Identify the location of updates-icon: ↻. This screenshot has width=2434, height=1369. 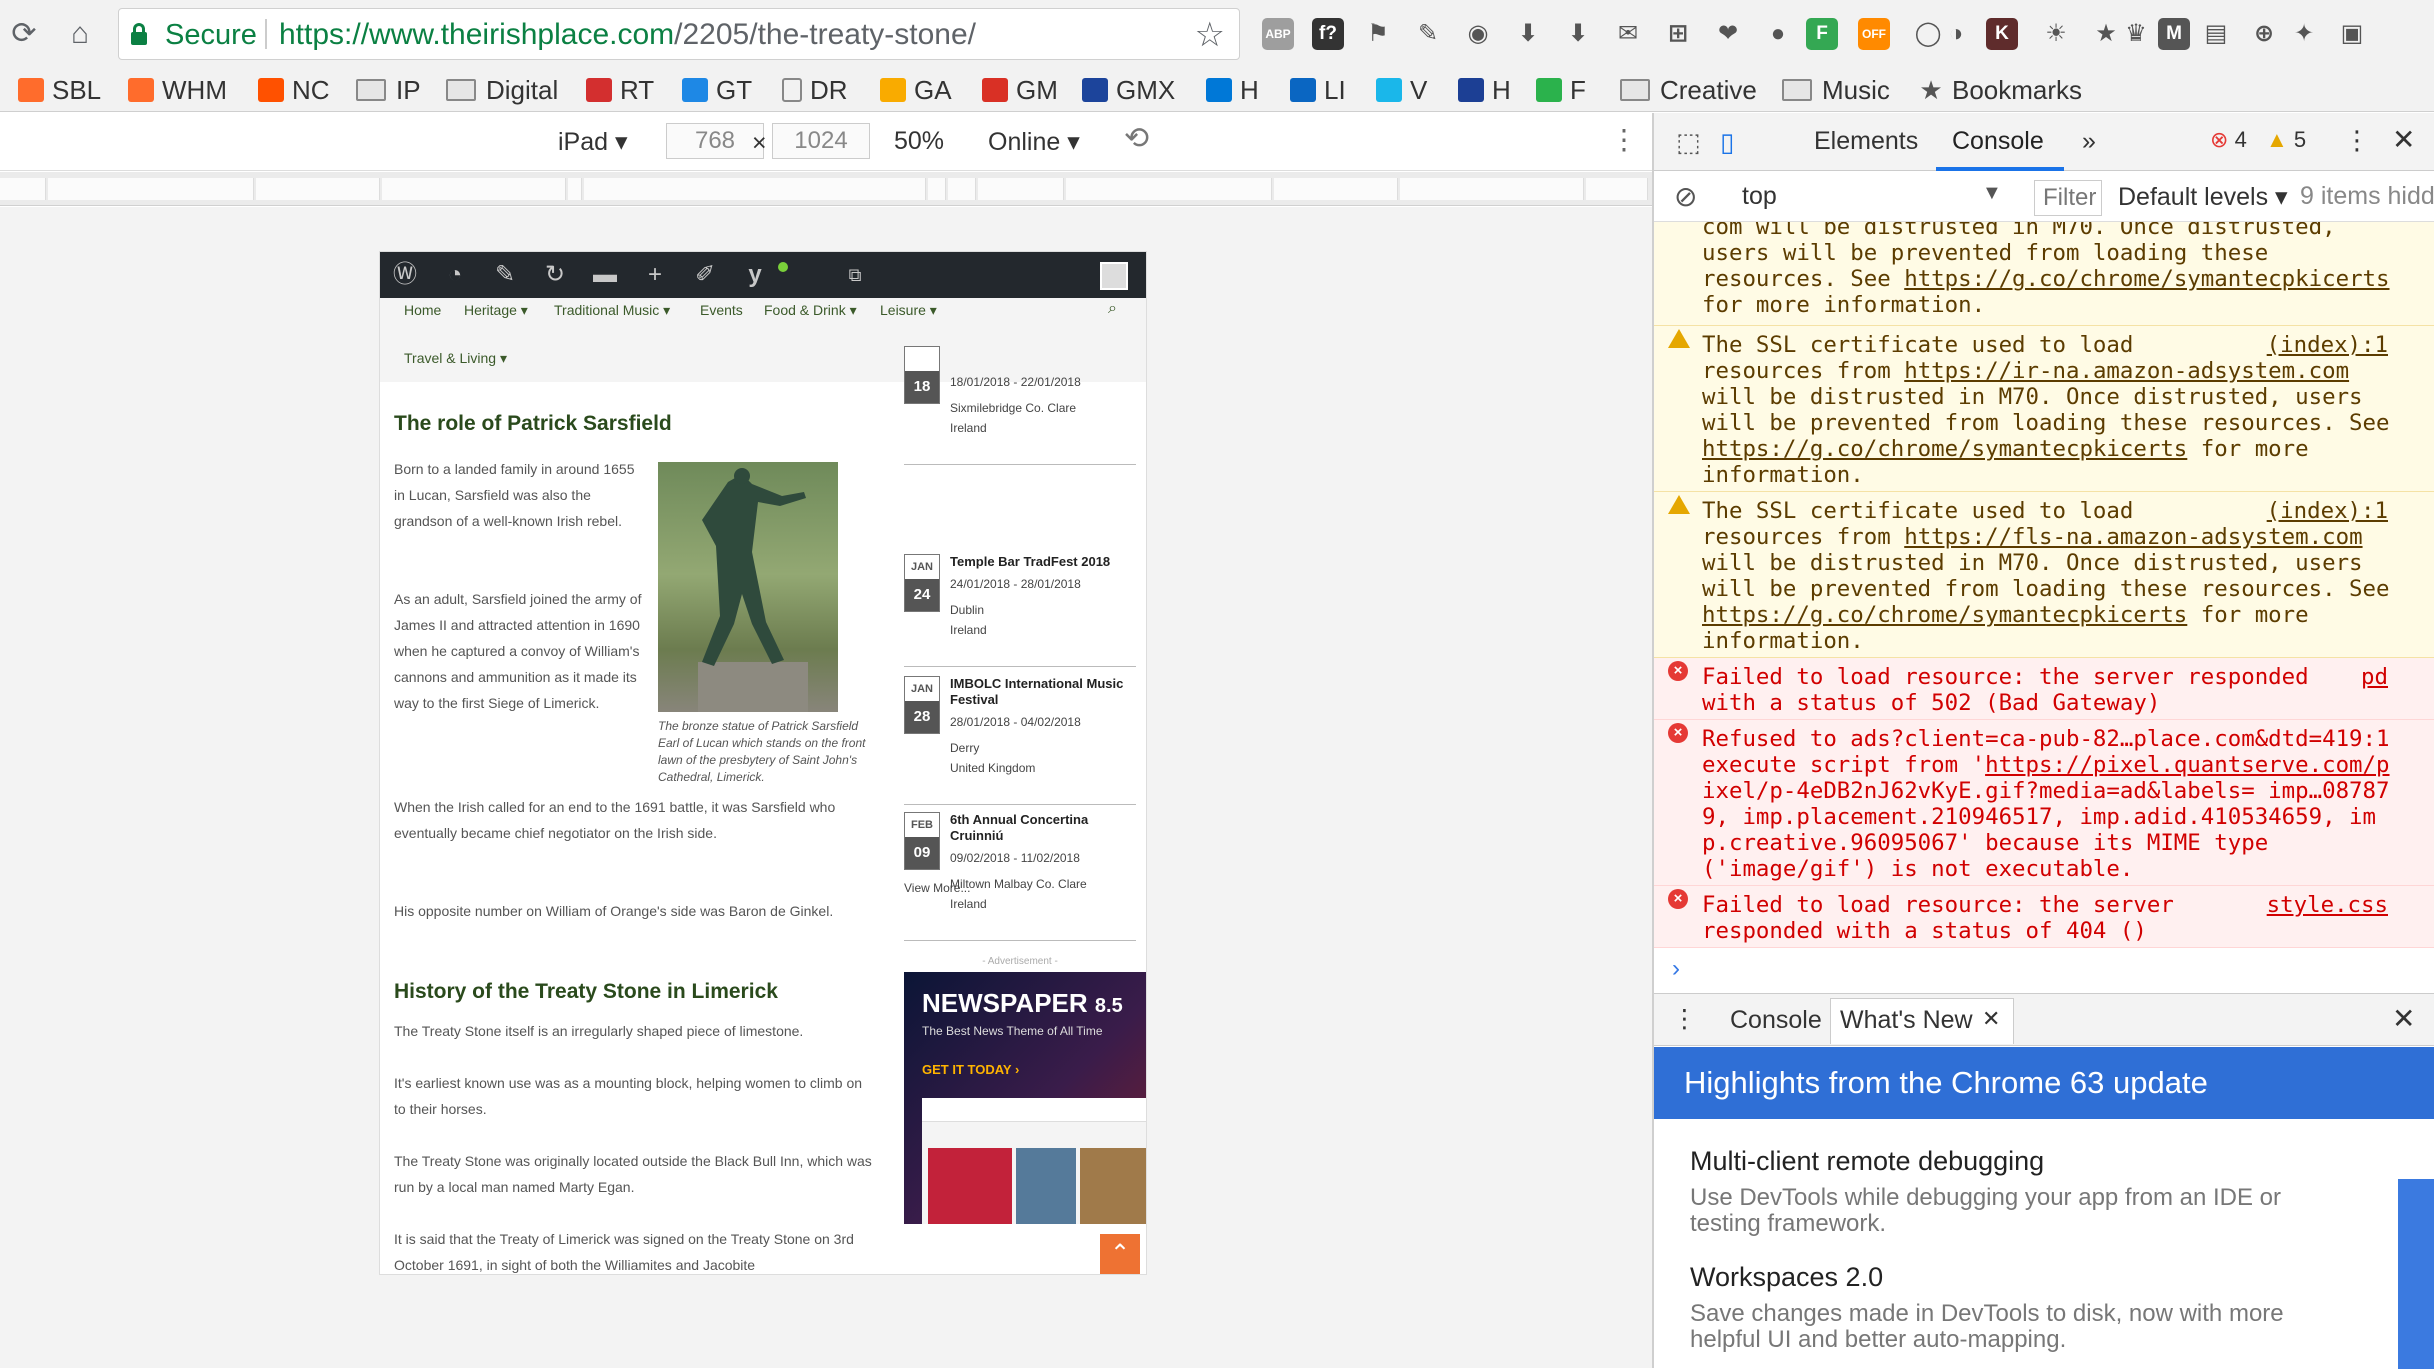
(555, 275).